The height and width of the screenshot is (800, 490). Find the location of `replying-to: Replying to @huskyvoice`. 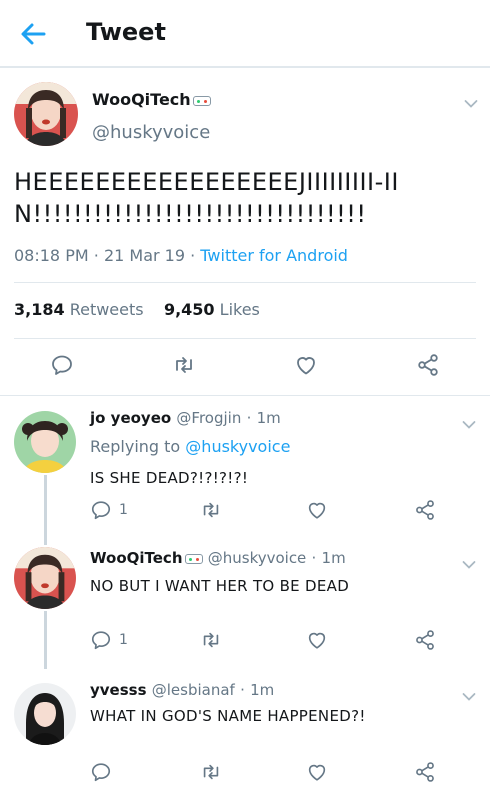

replying-to: Replying to @huskyvoice is located at coordinates (190, 446).